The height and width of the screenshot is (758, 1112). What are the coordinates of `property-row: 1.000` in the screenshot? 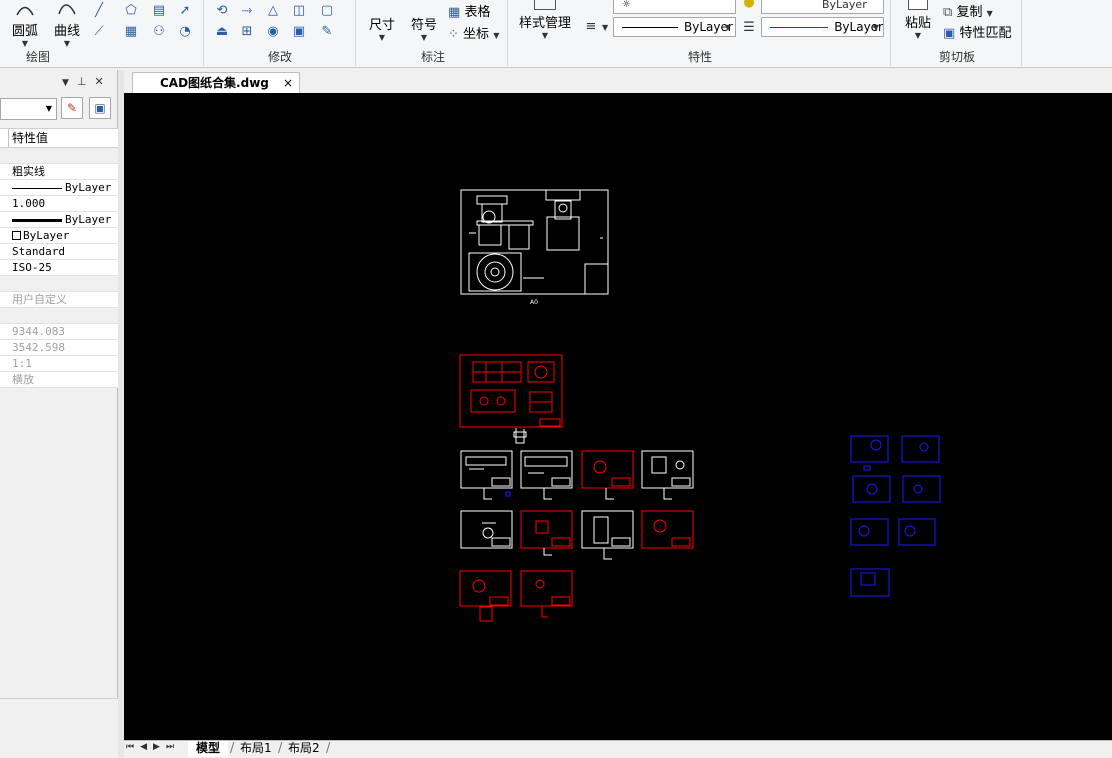 It's located at (59, 204).